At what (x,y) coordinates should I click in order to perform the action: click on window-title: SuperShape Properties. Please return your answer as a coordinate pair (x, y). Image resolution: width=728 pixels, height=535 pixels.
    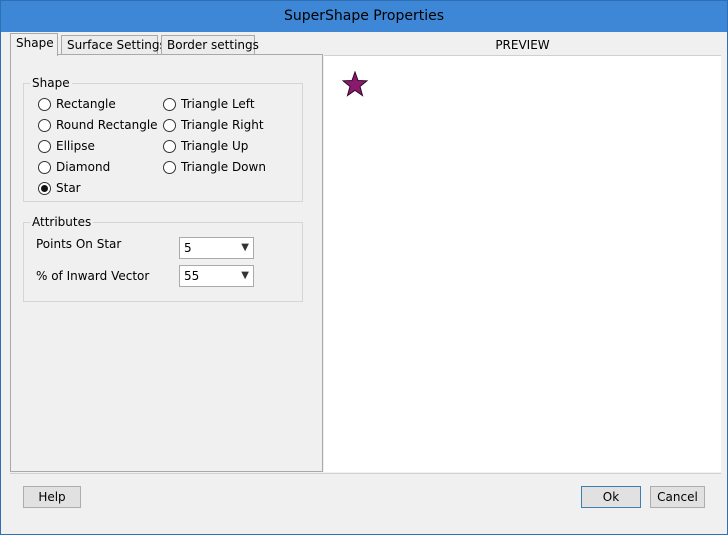
    Looking at the image, I should click on (364, 16).